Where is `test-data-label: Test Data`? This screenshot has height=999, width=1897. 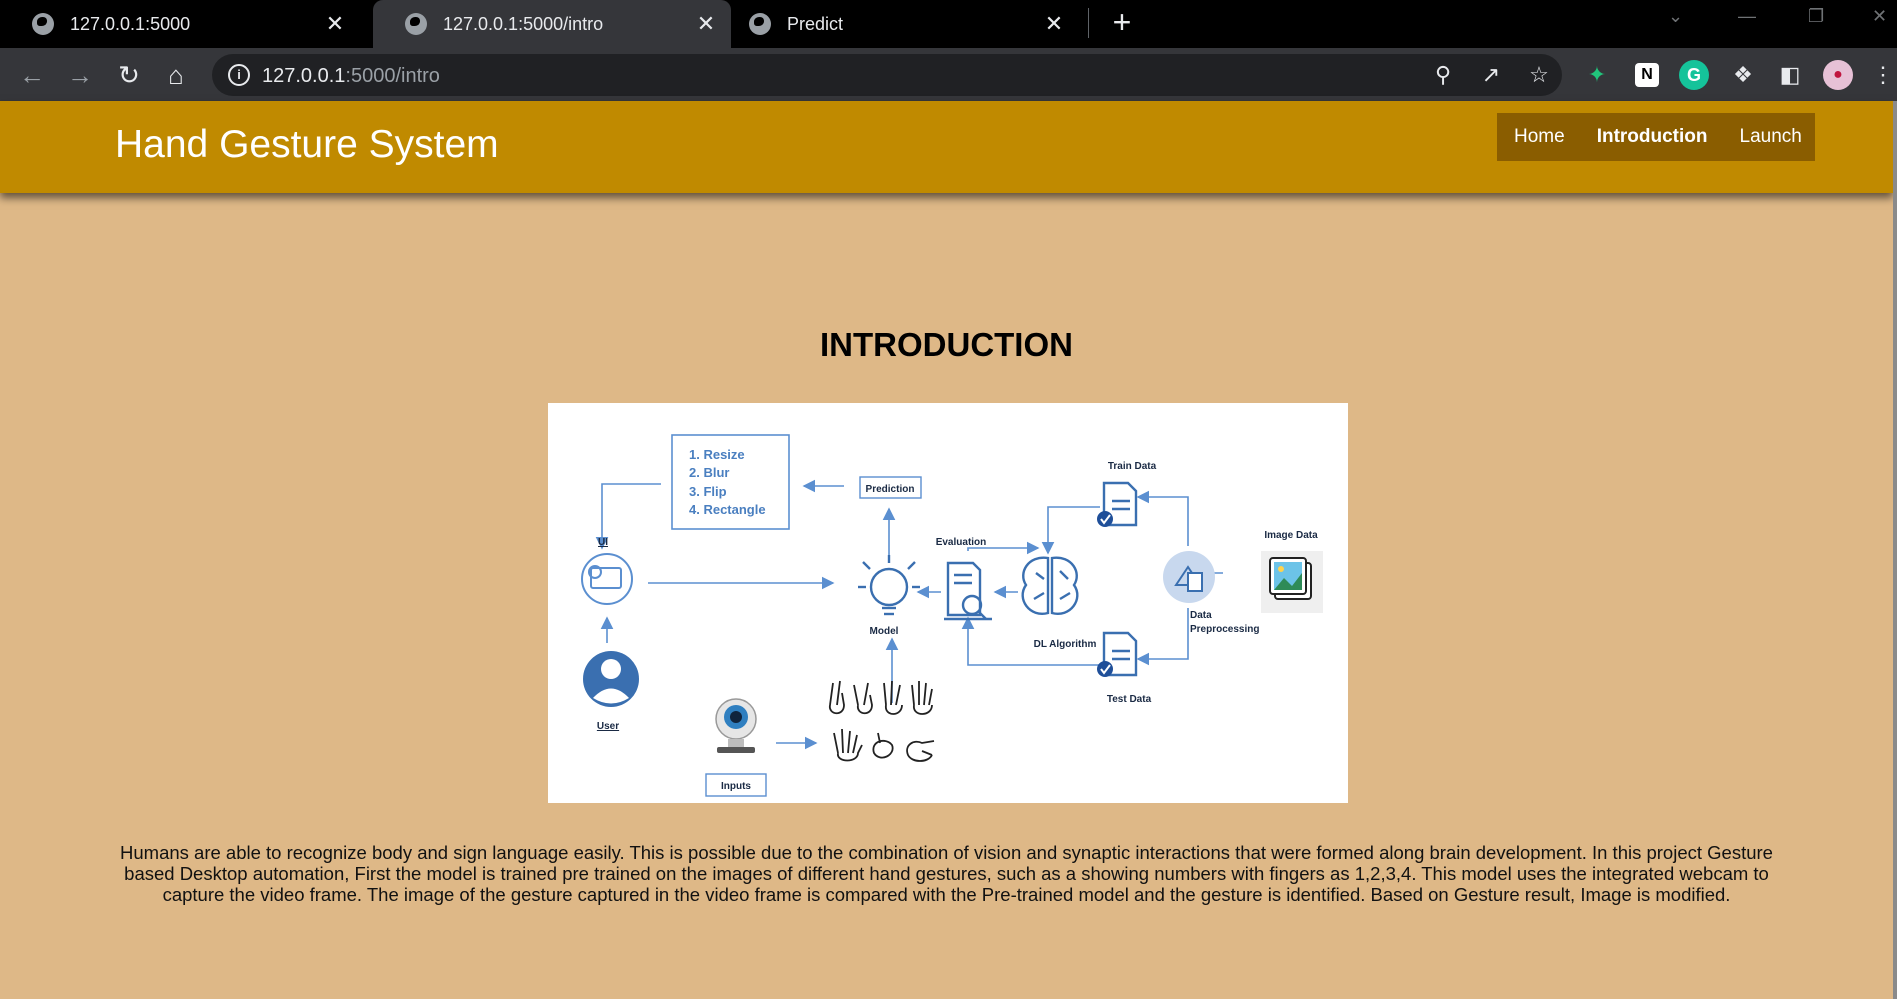 test-data-label: Test Data is located at coordinates (1129, 699).